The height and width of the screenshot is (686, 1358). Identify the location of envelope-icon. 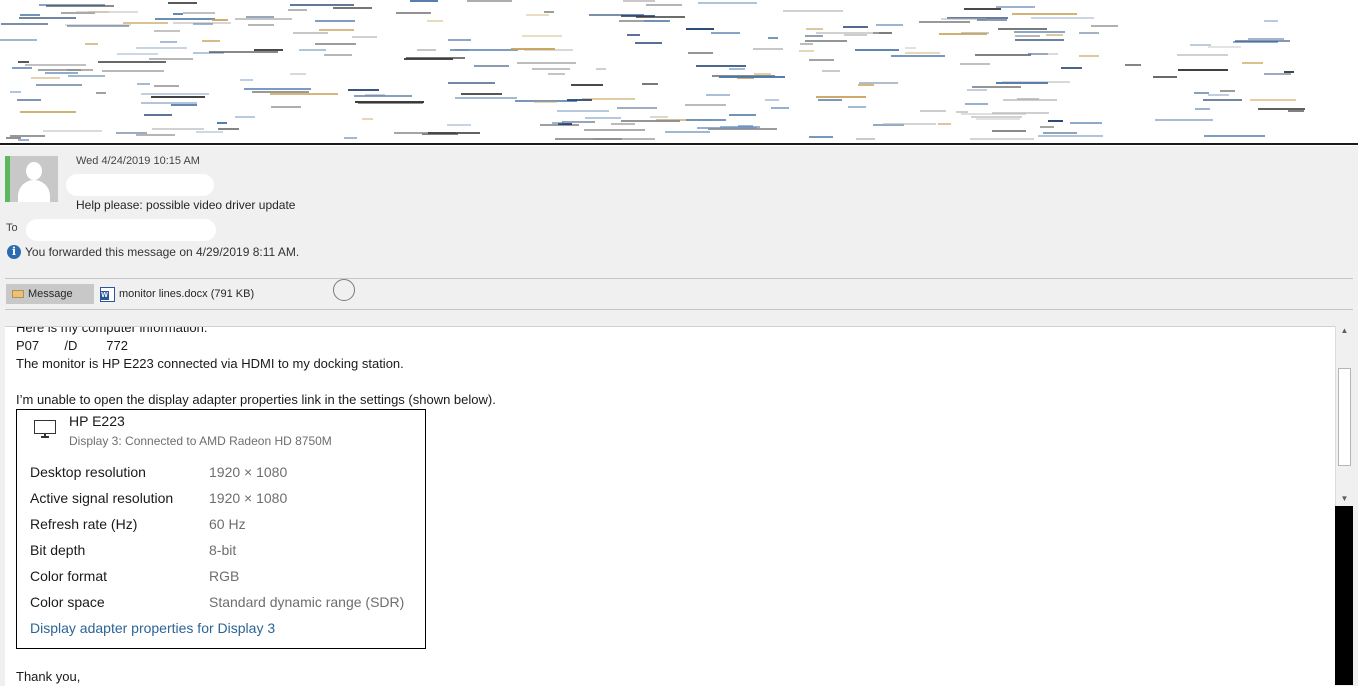
(18, 294).